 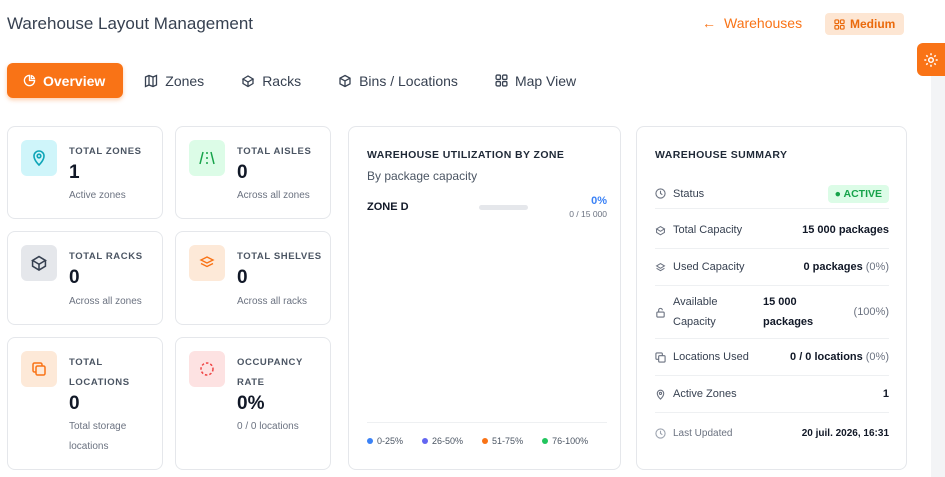 What do you see at coordinates (871, 312) in the screenshot?
I see `summary-percent: (100%)` at bounding box center [871, 312].